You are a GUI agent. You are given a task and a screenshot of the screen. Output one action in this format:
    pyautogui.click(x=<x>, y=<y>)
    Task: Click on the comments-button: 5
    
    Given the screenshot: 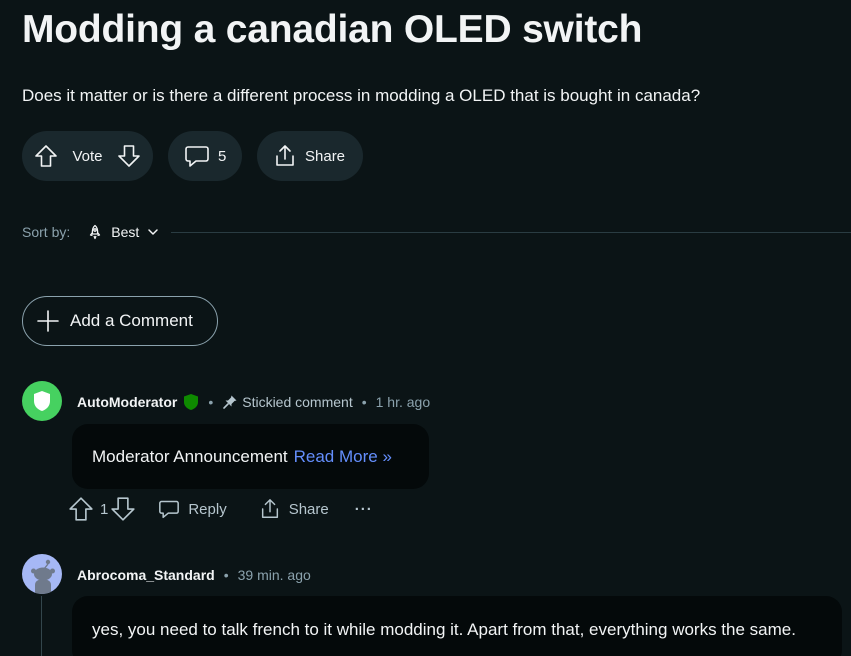 What is the action you would take?
    pyautogui.click(x=205, y=156)
    